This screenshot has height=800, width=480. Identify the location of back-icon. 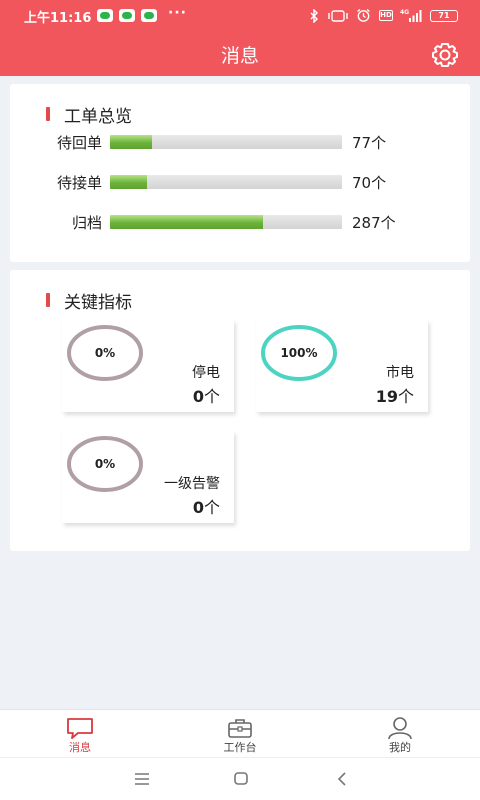
(342, 779).